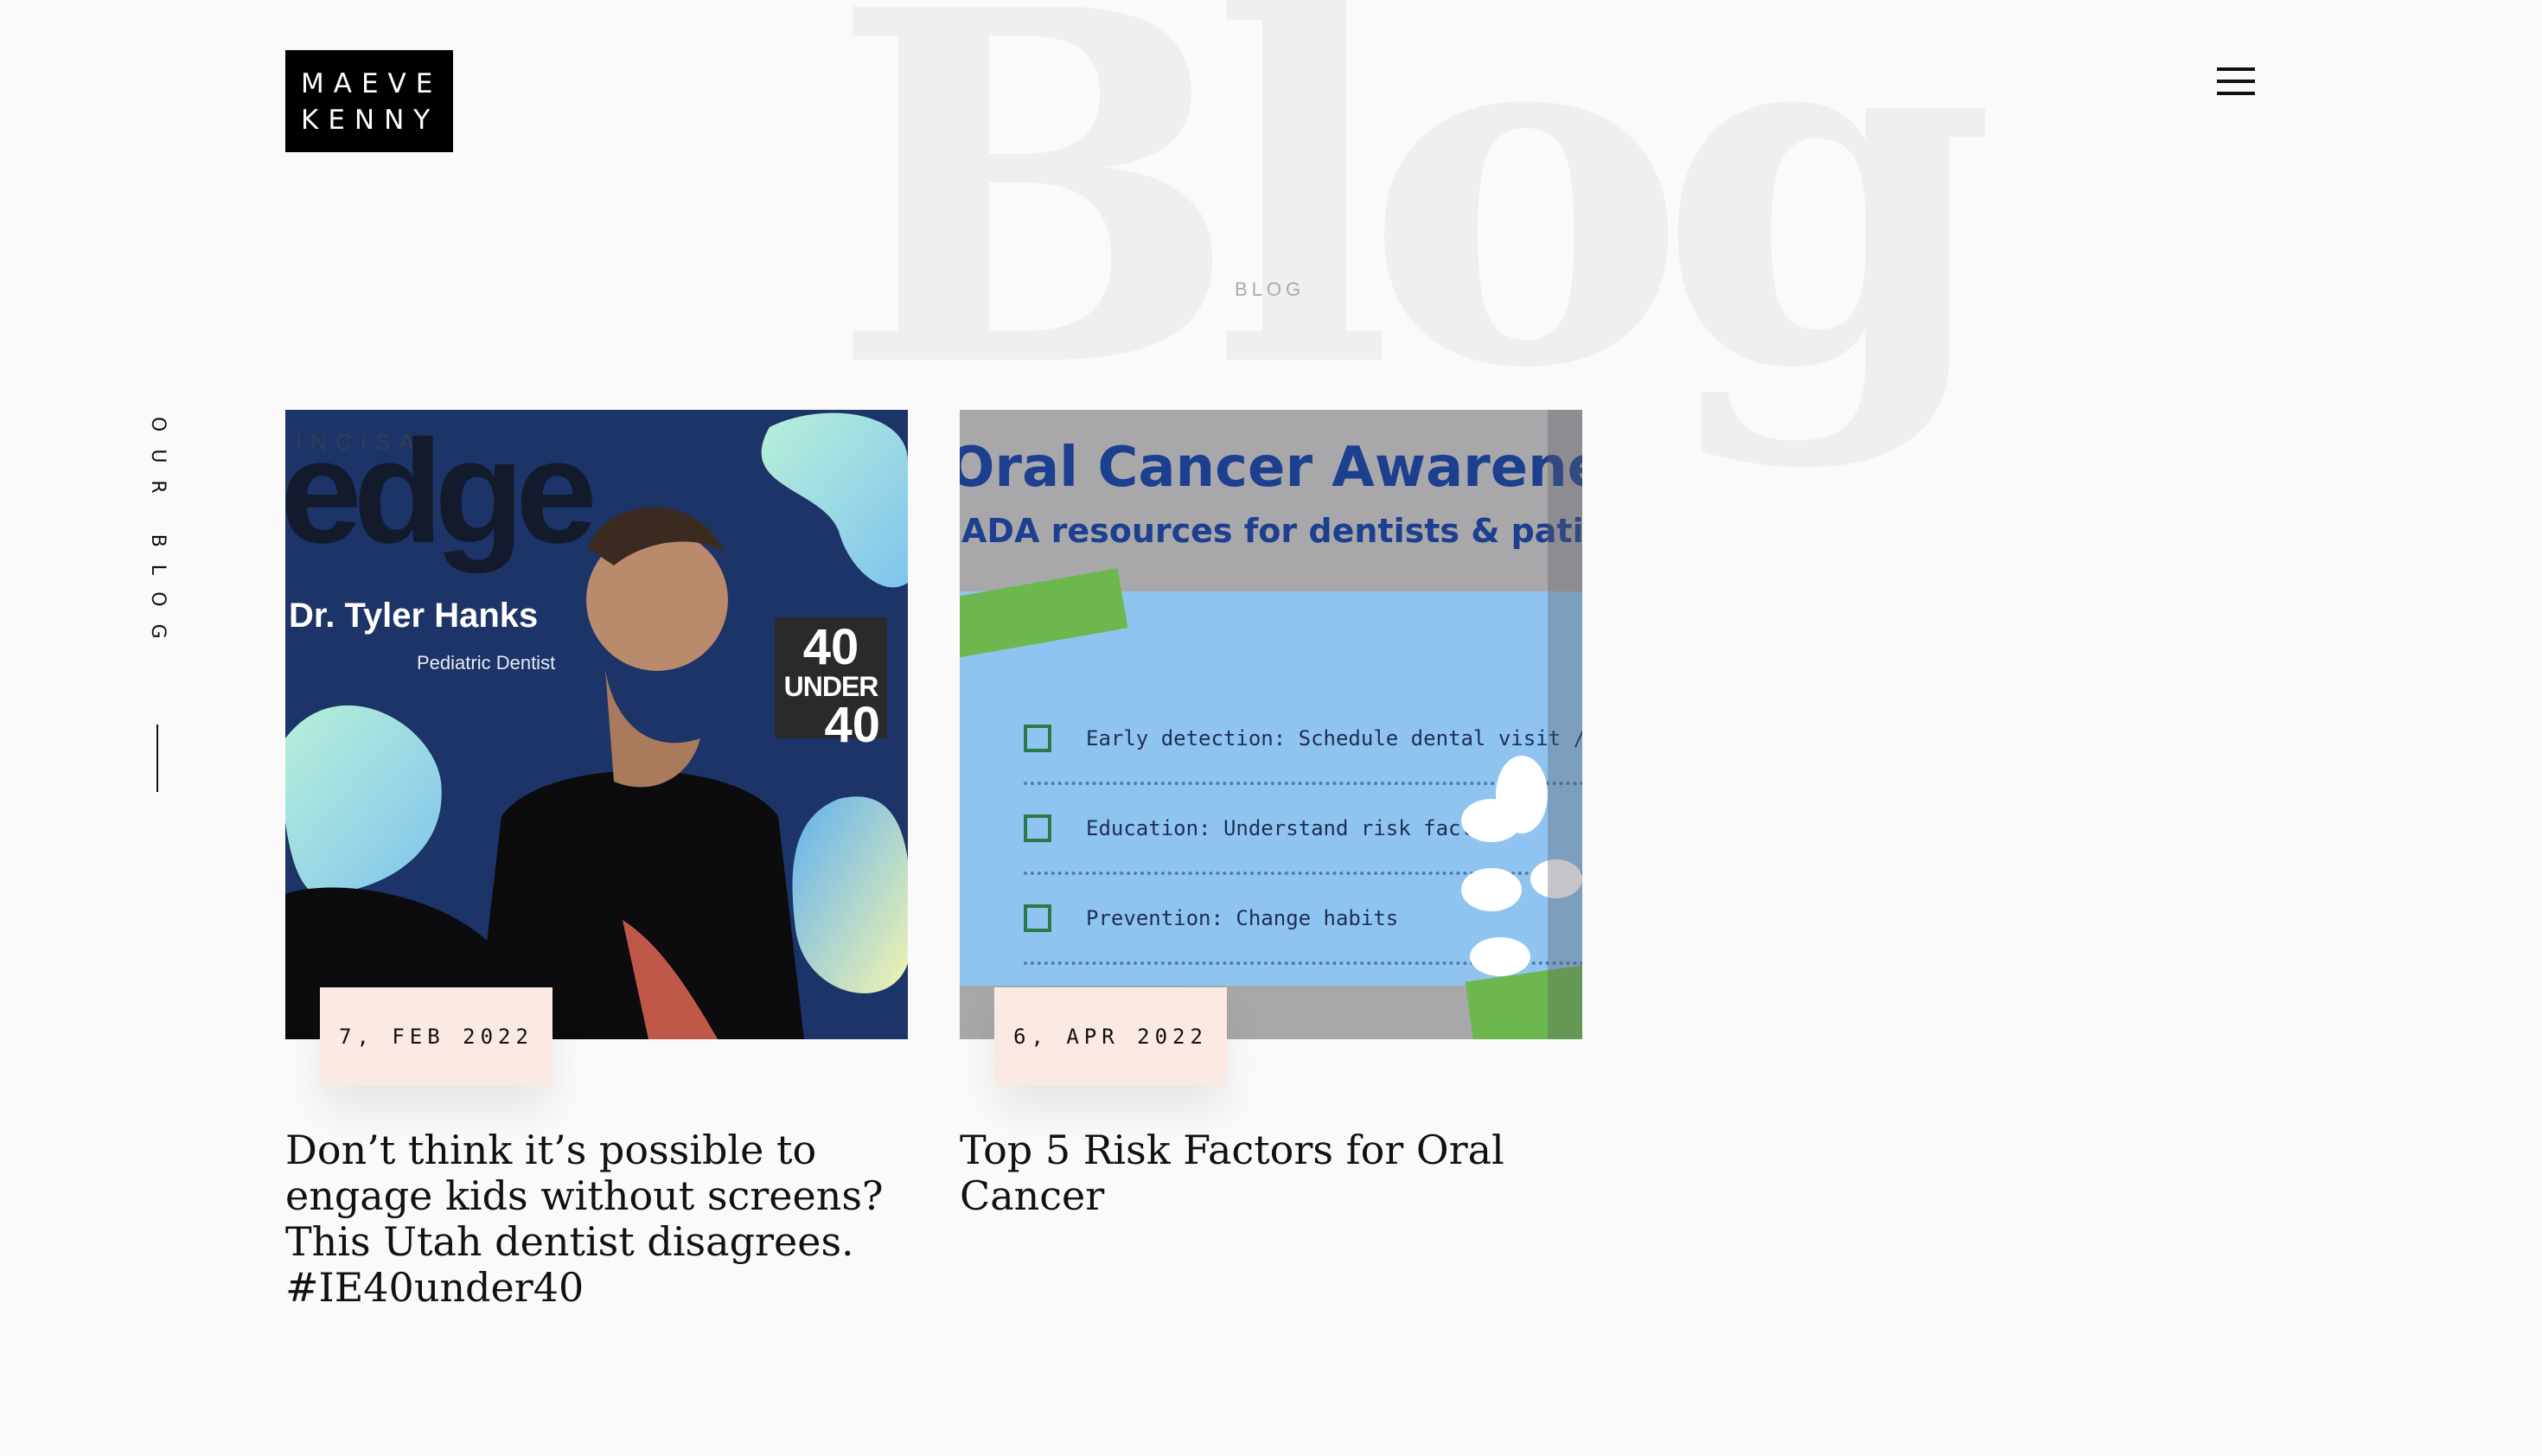  I want to click on checklist-item-text: Education: Understand risk factors, so click(1298, 828).